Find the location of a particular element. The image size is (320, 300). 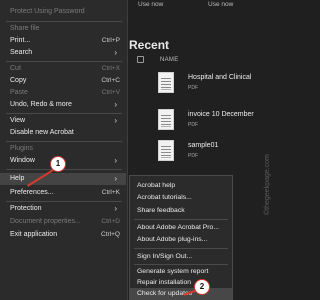

menu-item-label: Copy is located at coordinates (18, 80).